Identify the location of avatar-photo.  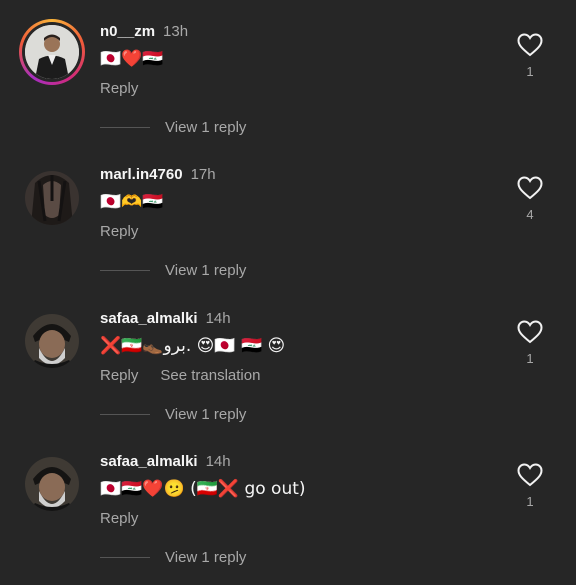
(52, 52).